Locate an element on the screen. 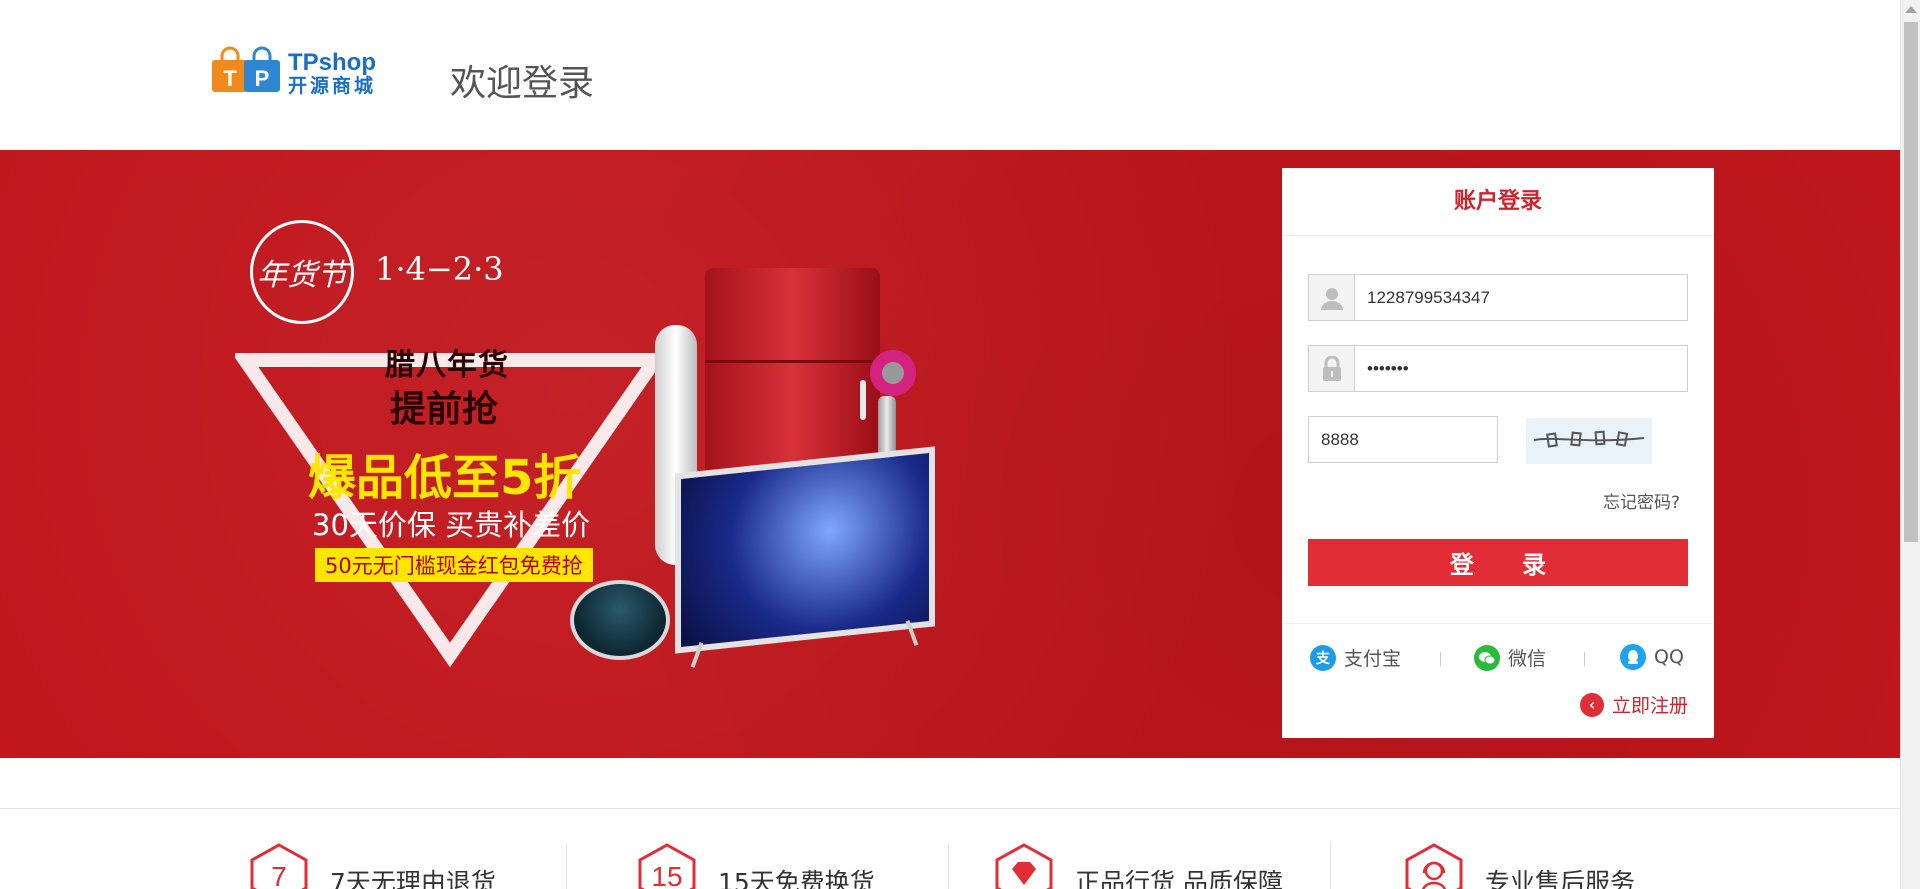  service-label: 15天免费换货 is located at coordinates (796, 878).